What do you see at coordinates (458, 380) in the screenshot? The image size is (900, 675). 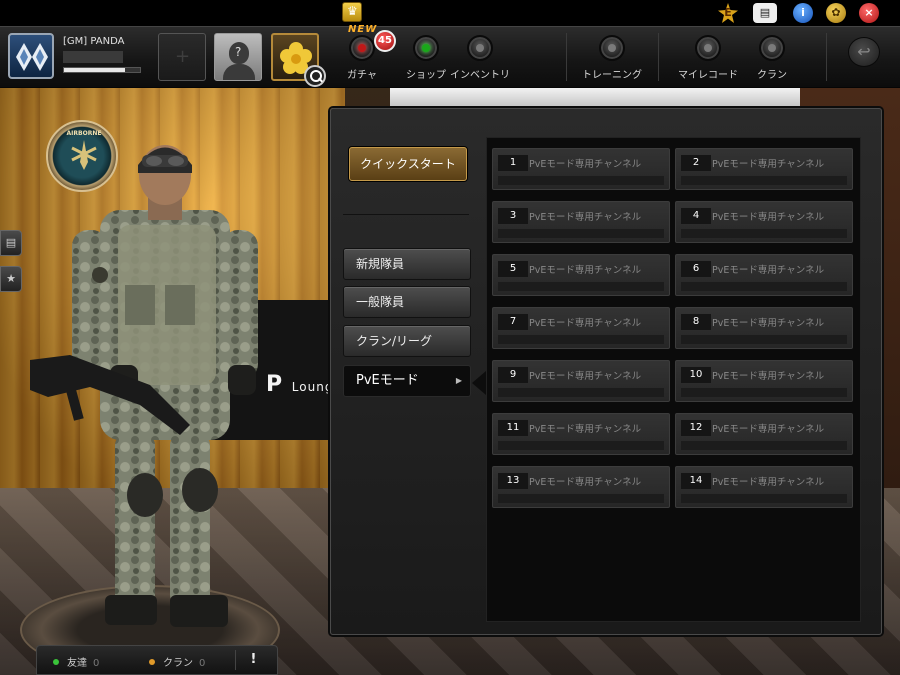 I see `chevron-right-icon: ▶` at bounding box center [458, 380].